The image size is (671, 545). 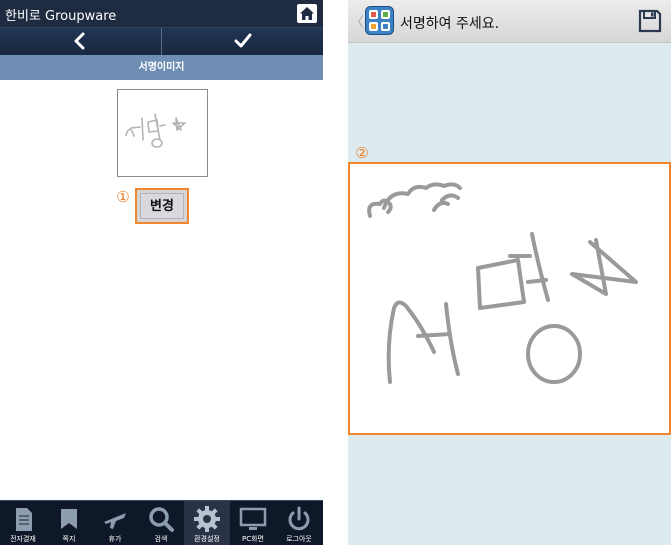 What do you see at coordinates (207, 519) in the screenshot?
I see `gear-icon` at bounding box center [207, 519].